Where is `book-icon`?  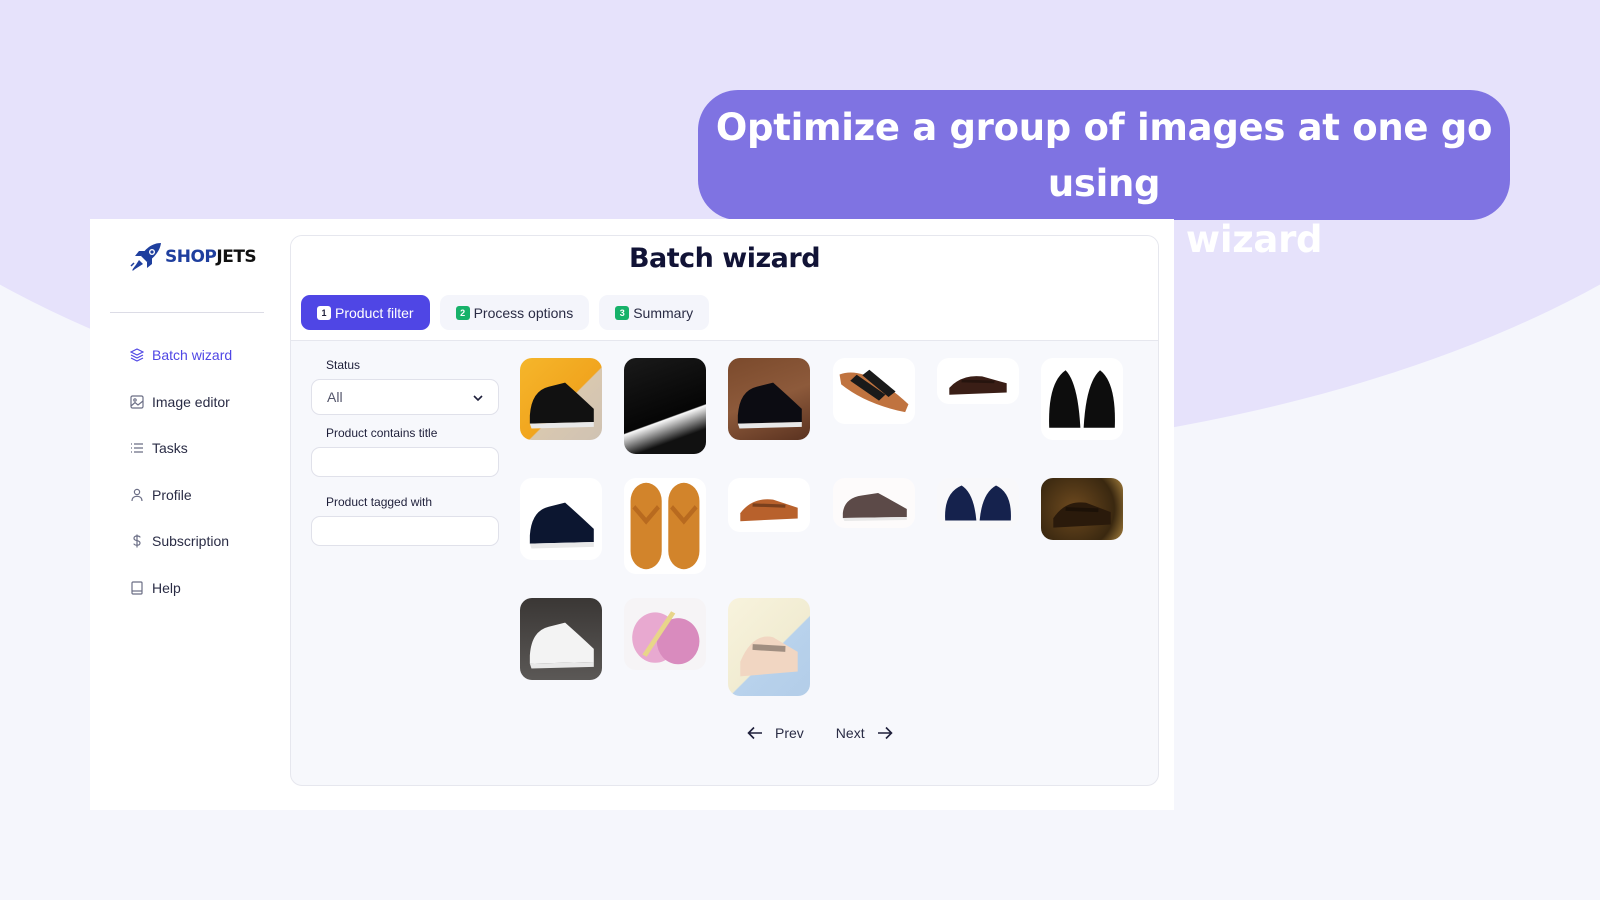 book-icon is located at coordinates (137, 588).